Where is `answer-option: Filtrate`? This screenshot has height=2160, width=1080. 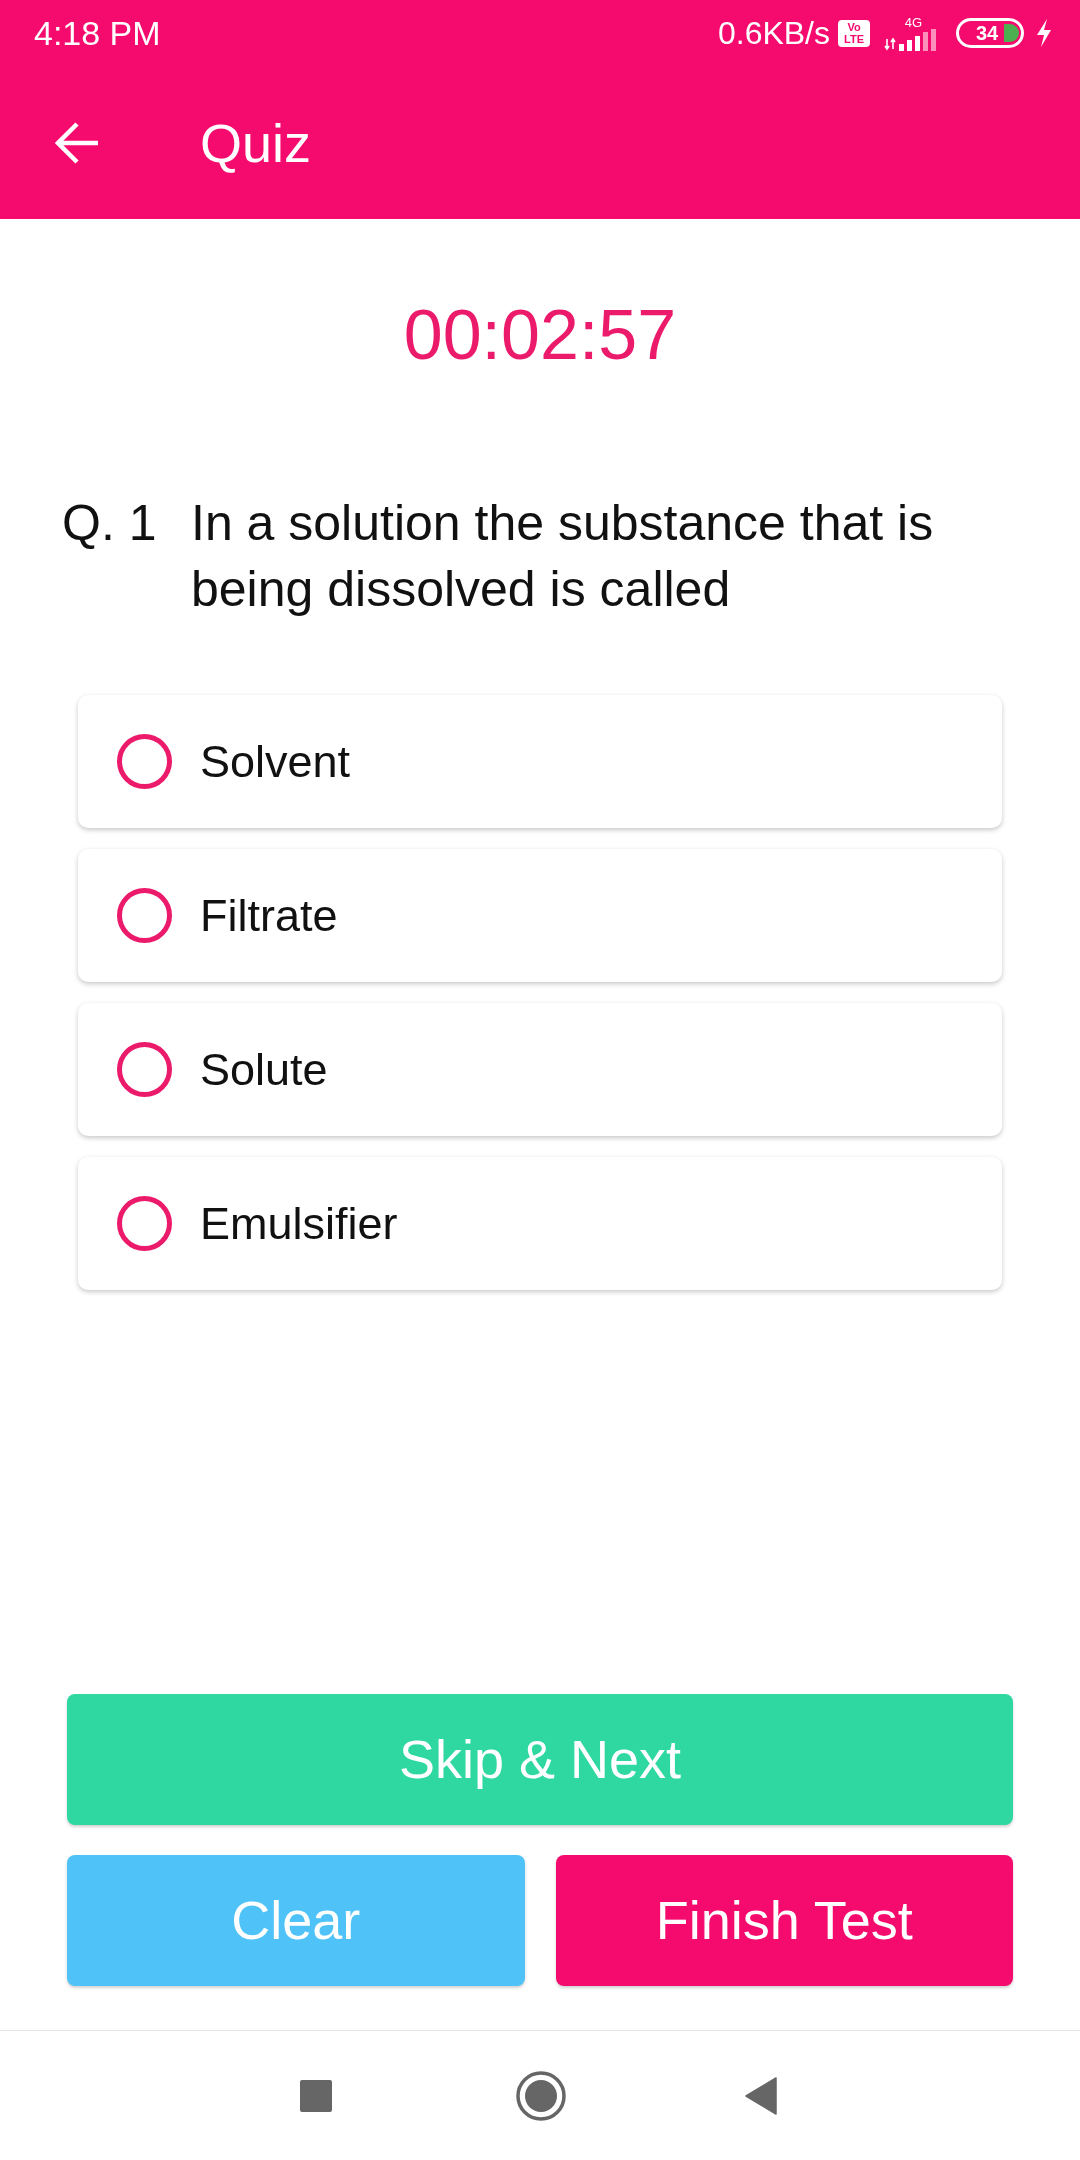
answer-option: Filtrate is located at coordinates (540, 915).